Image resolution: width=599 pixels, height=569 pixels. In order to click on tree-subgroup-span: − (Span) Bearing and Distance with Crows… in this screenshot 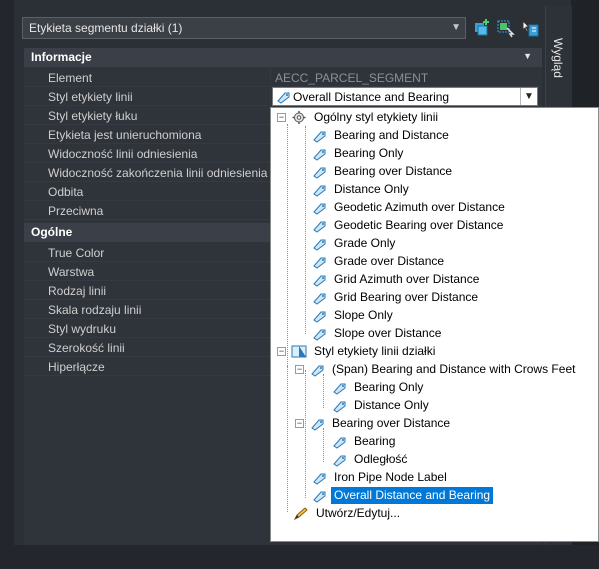, I will do `click(445, 369)`.